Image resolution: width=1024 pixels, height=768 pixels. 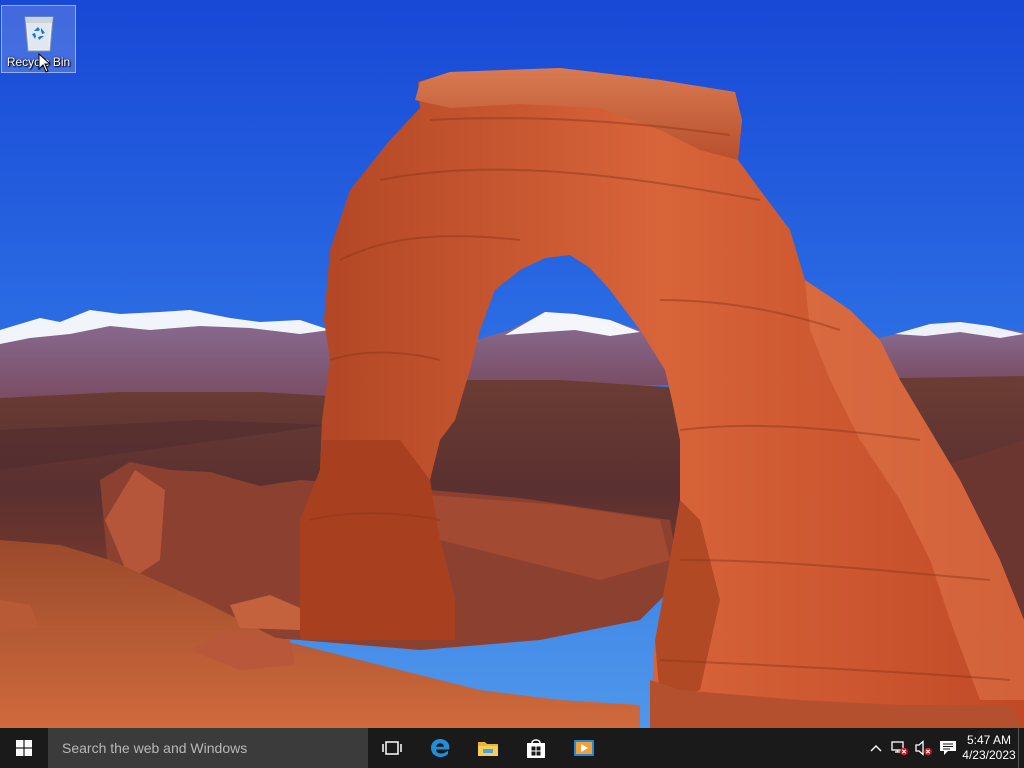 I want to click on show-desktop-button, so click(x=1021, y=748).